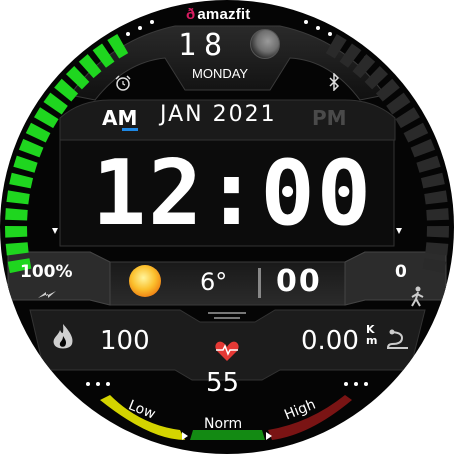 The width and height of the screenshot is (454, 454). Describe the element at coordinates (372, 335) in the screenshot. I see `distance-unit: K m` at that location.